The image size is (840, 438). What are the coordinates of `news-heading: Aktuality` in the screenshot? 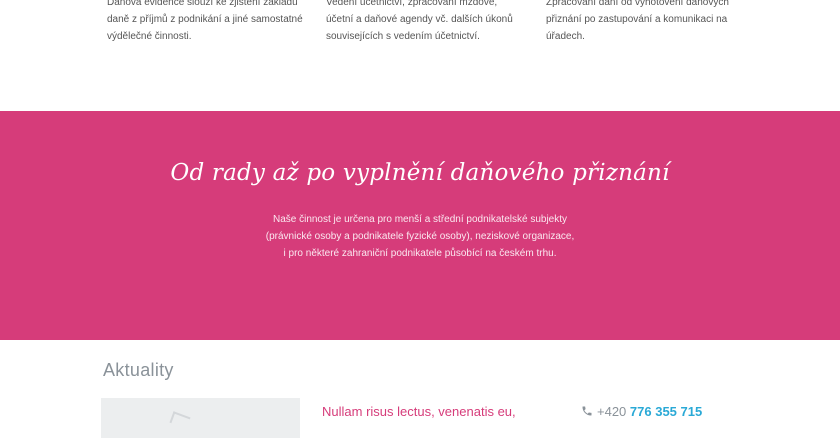 It's located at (138, 370).